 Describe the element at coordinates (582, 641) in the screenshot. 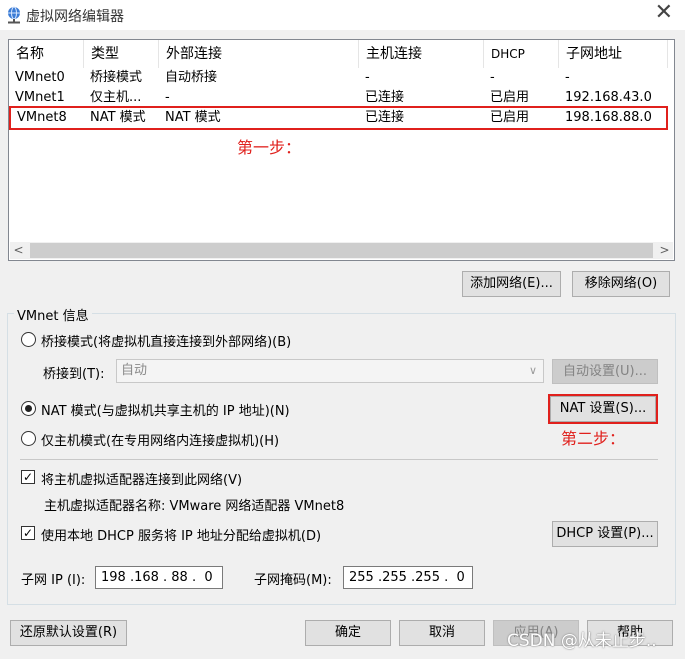

I see `watermark: CSDN @从未止步..` at that location.